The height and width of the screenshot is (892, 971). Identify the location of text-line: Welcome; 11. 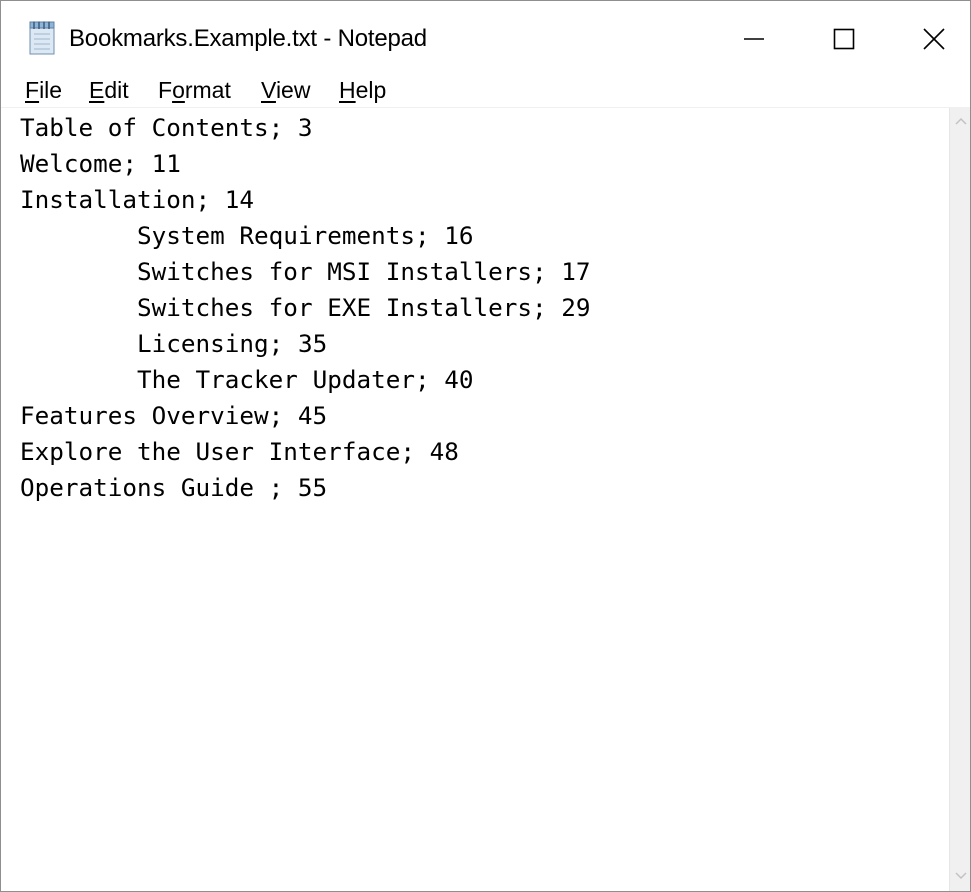
(100, 163).